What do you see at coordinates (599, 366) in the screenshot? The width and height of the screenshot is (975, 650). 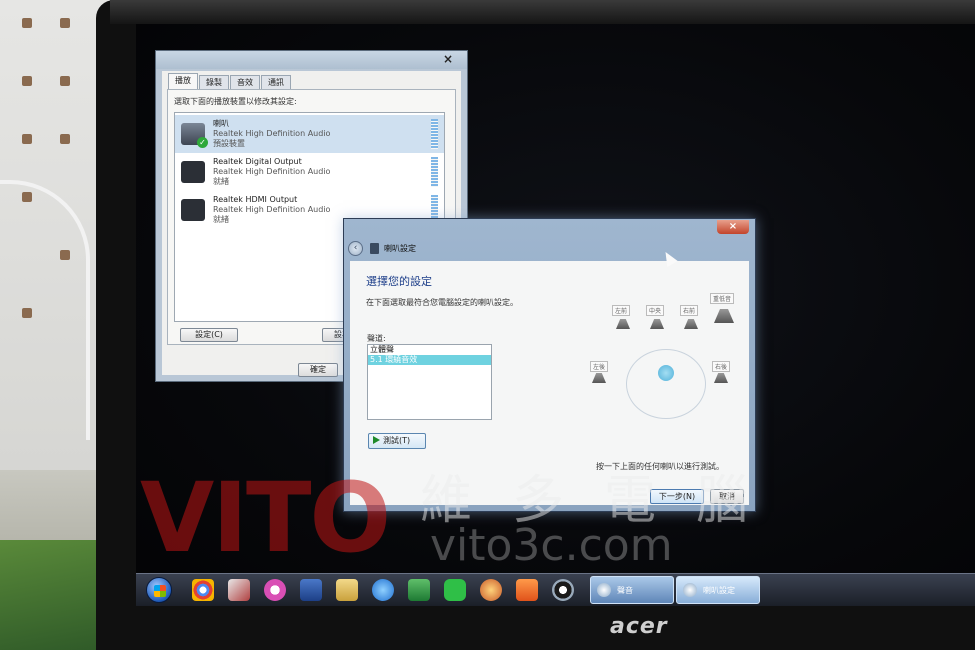 I see `speaker-label-rear-left: 左後` at bounding box center [599, 366].